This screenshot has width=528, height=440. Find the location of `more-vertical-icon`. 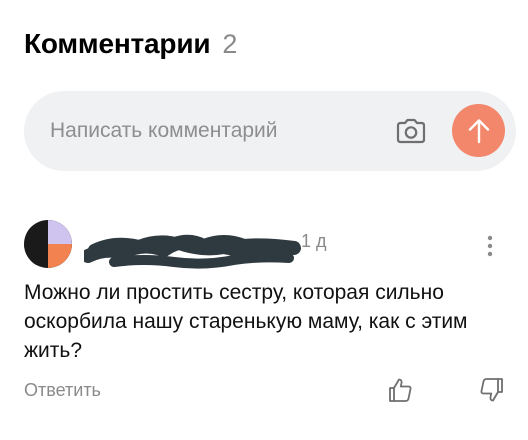

more-vertical-icon is located at coordinates (490, 246).